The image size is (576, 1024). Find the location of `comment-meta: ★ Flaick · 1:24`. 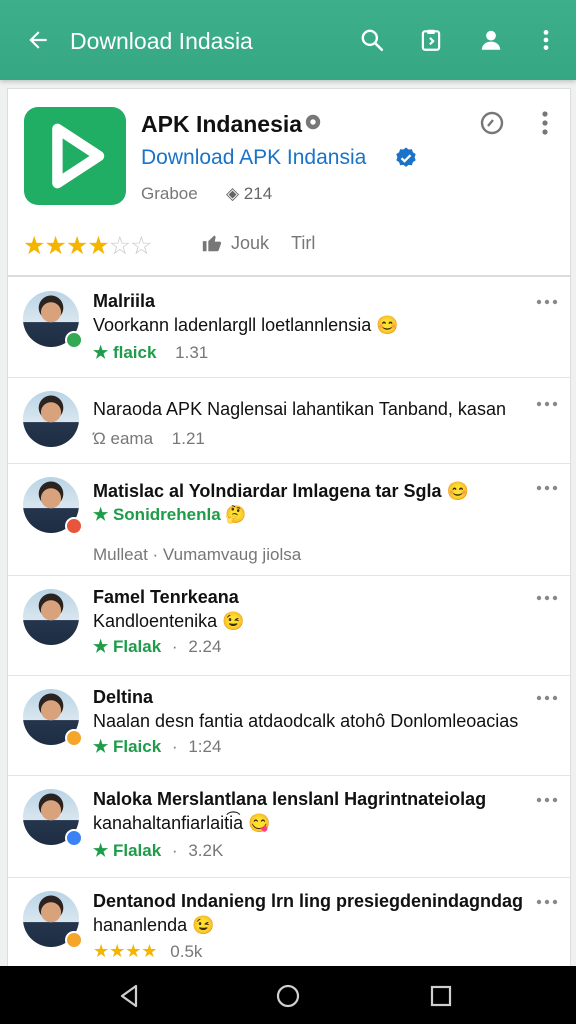

comment-meta: ★ Flaick · 1:24 is located at coordinates (157, 746).